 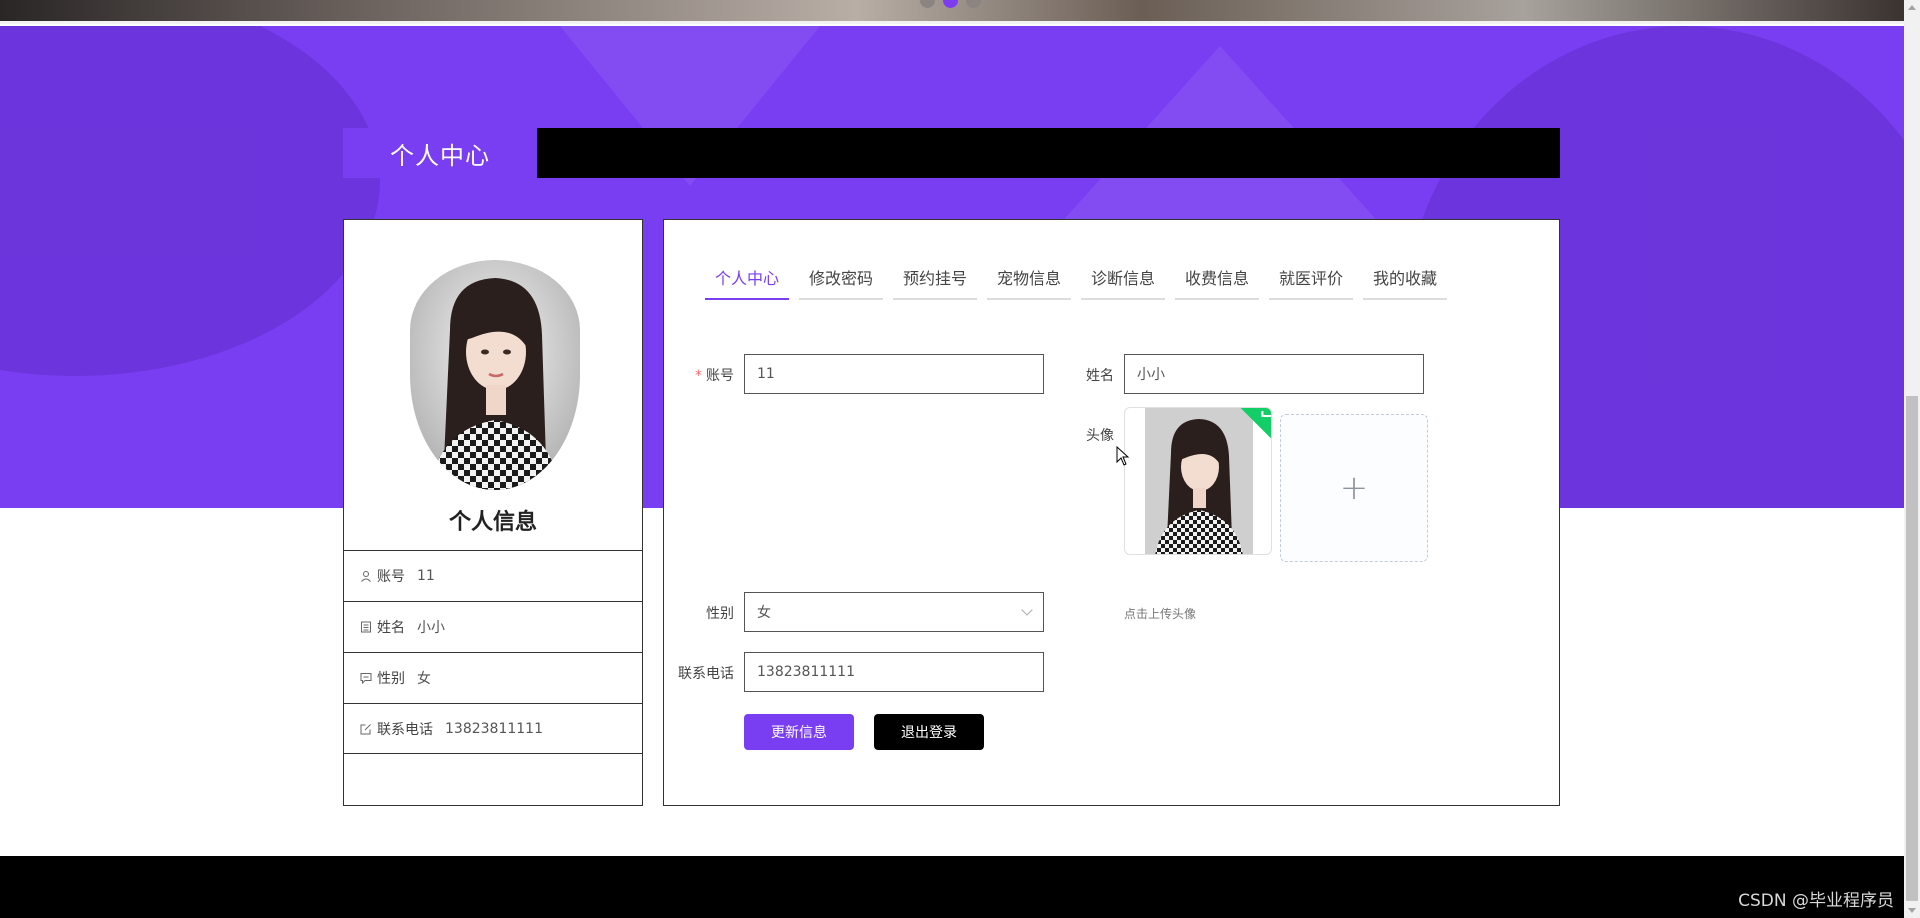 I want to click on avatar-photo, so click(x=495, y=375).